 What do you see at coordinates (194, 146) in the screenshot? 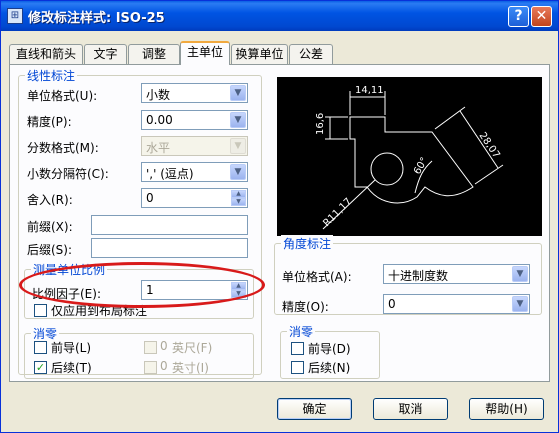
I see `fraction-format-select: 水平 ▼` at bounding box center [194, 146].